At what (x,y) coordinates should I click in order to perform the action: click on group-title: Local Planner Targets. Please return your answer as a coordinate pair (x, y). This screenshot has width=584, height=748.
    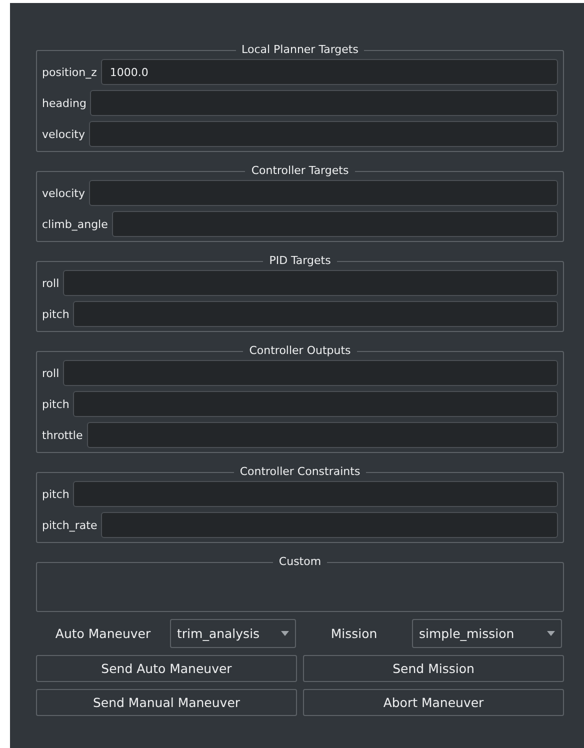
    Looking at the image, I should click on (300, 50).